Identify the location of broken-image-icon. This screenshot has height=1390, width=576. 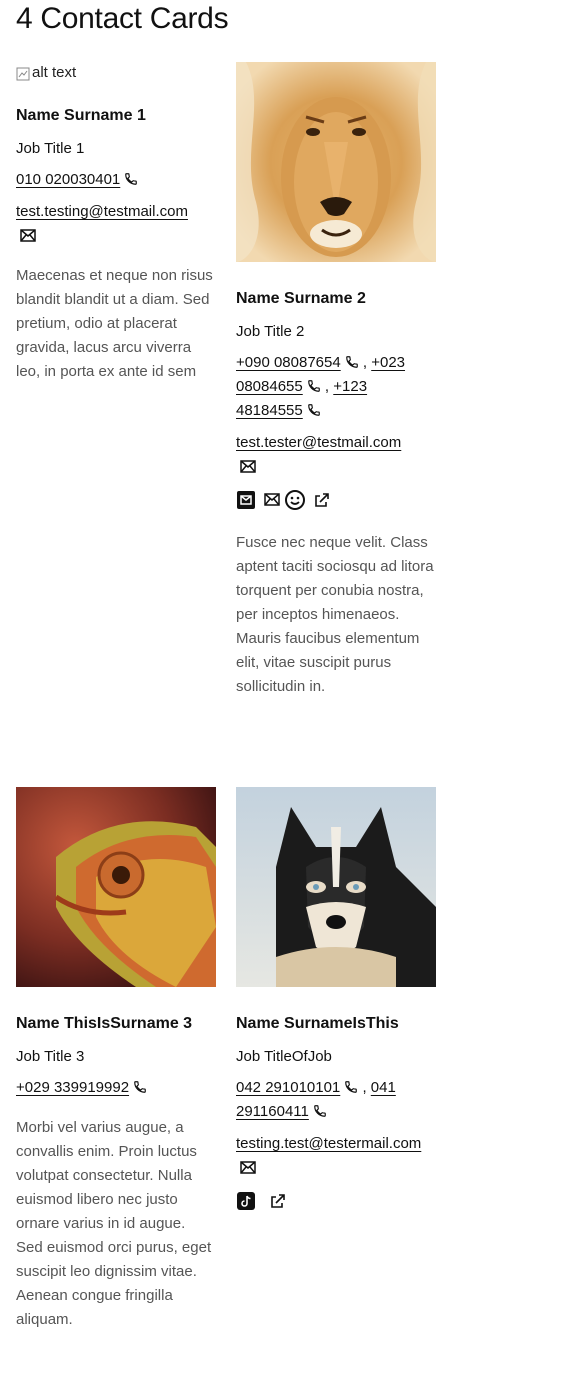
(23, 73).